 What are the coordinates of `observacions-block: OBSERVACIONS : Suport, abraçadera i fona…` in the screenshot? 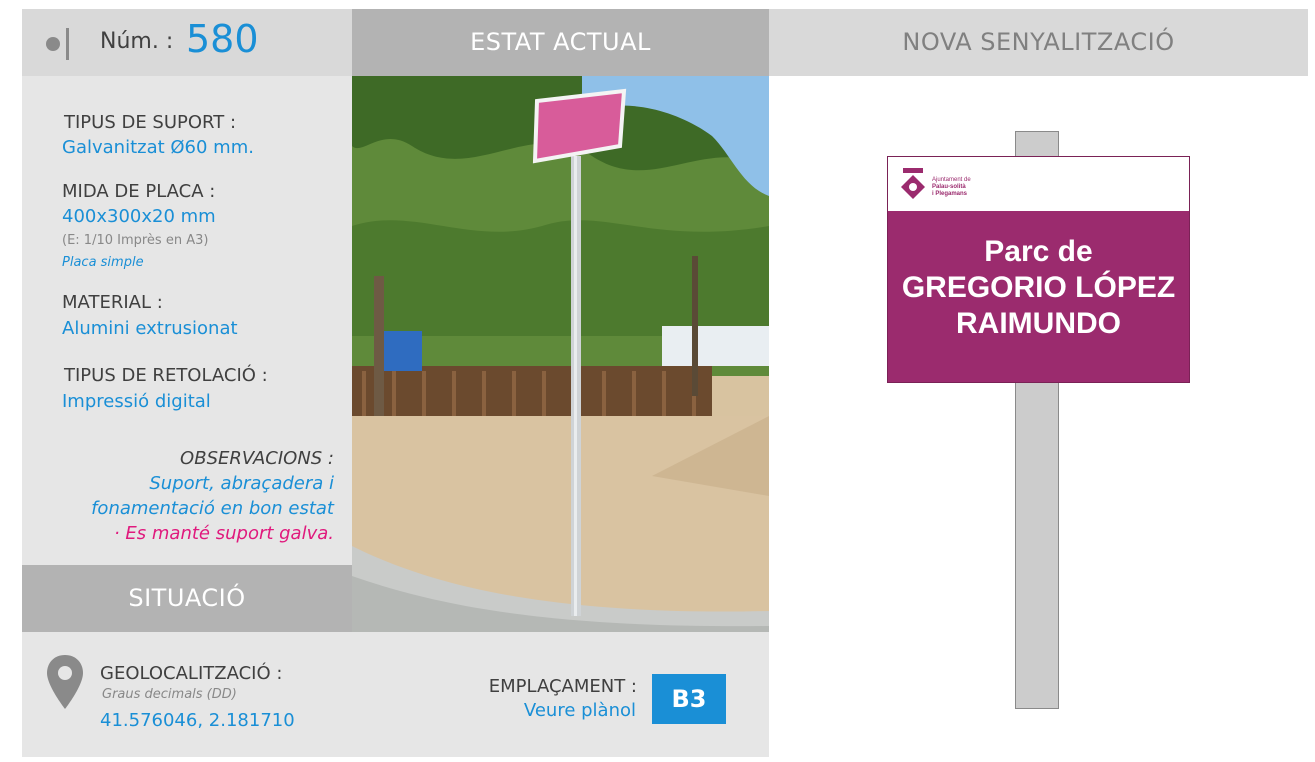 It's located at (182, 496).